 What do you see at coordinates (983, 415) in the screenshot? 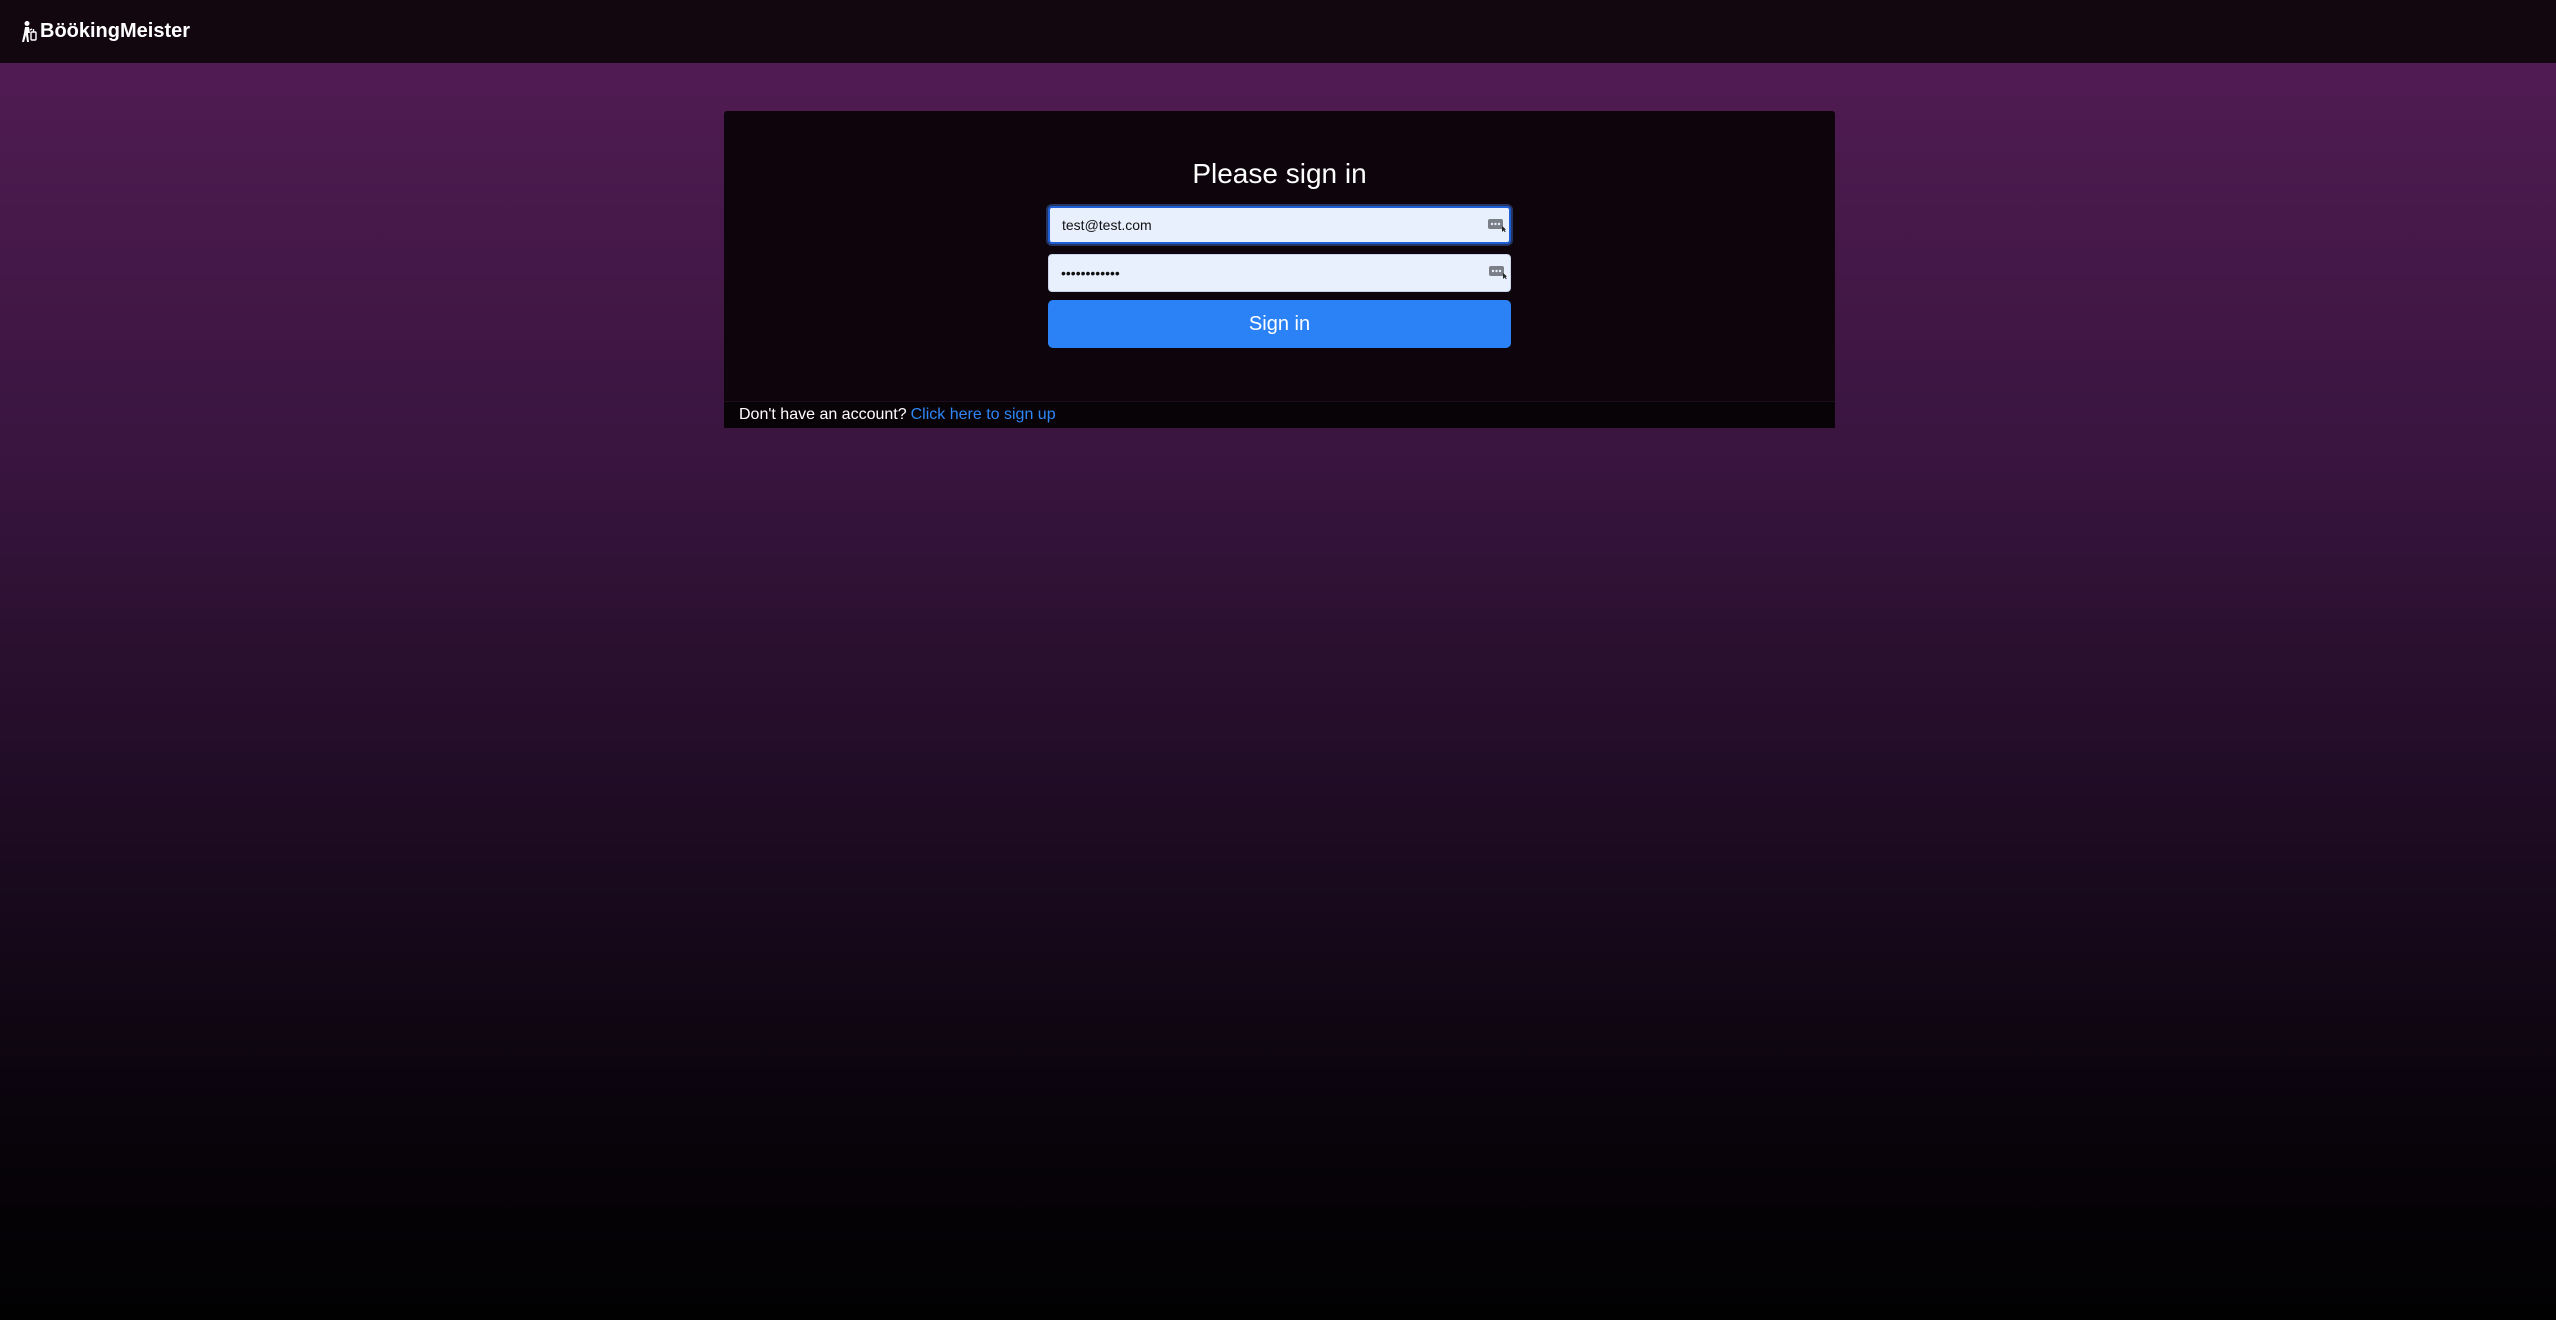
I see `sign-up-link: Click here to sign up` at bounding box center [983, 415].